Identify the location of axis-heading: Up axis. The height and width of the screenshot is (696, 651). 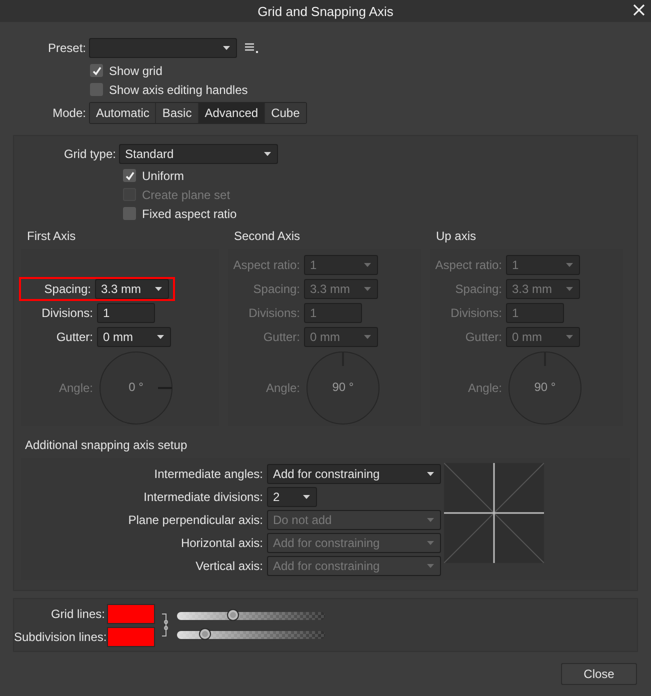
(456, 237).